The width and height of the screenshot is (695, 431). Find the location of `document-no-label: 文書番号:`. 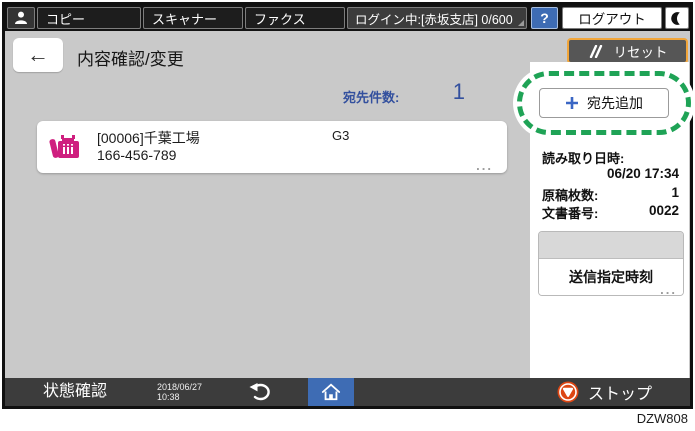

document-no-label: 文書番号: is located at coordinates (570, 213).